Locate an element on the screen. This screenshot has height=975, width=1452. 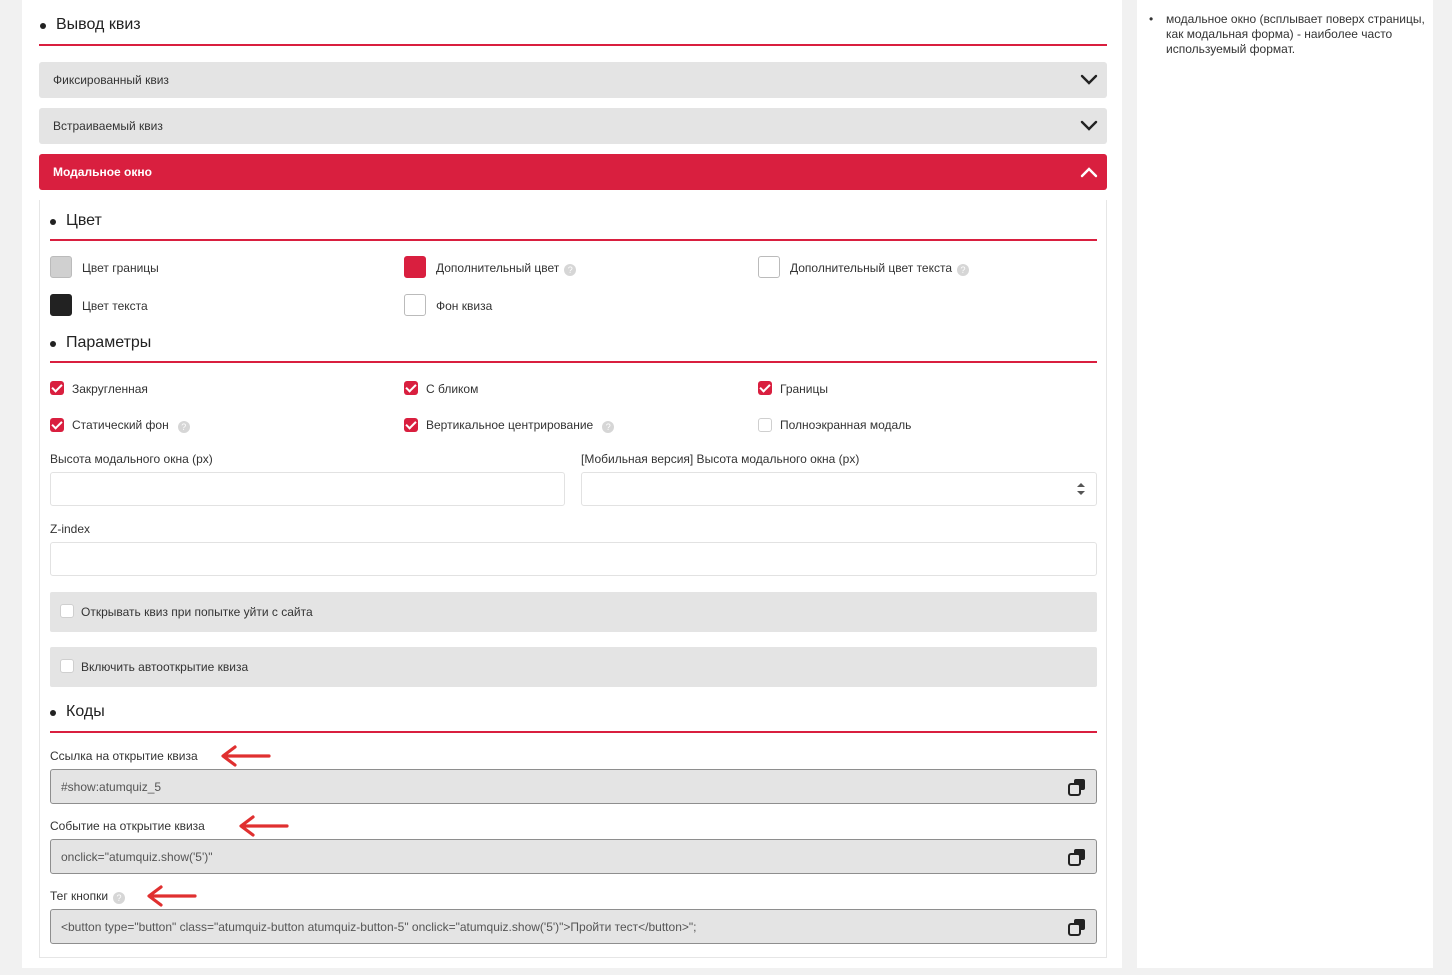
extra-color-label-wrap: Дополнительный цвет? is located at coordinates (506, 268).